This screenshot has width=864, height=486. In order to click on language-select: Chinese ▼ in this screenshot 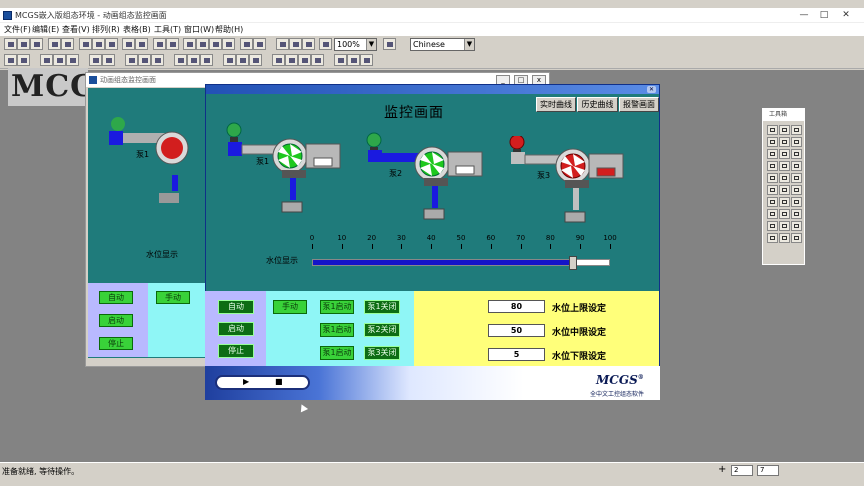, I will do `click(442, 44)`.